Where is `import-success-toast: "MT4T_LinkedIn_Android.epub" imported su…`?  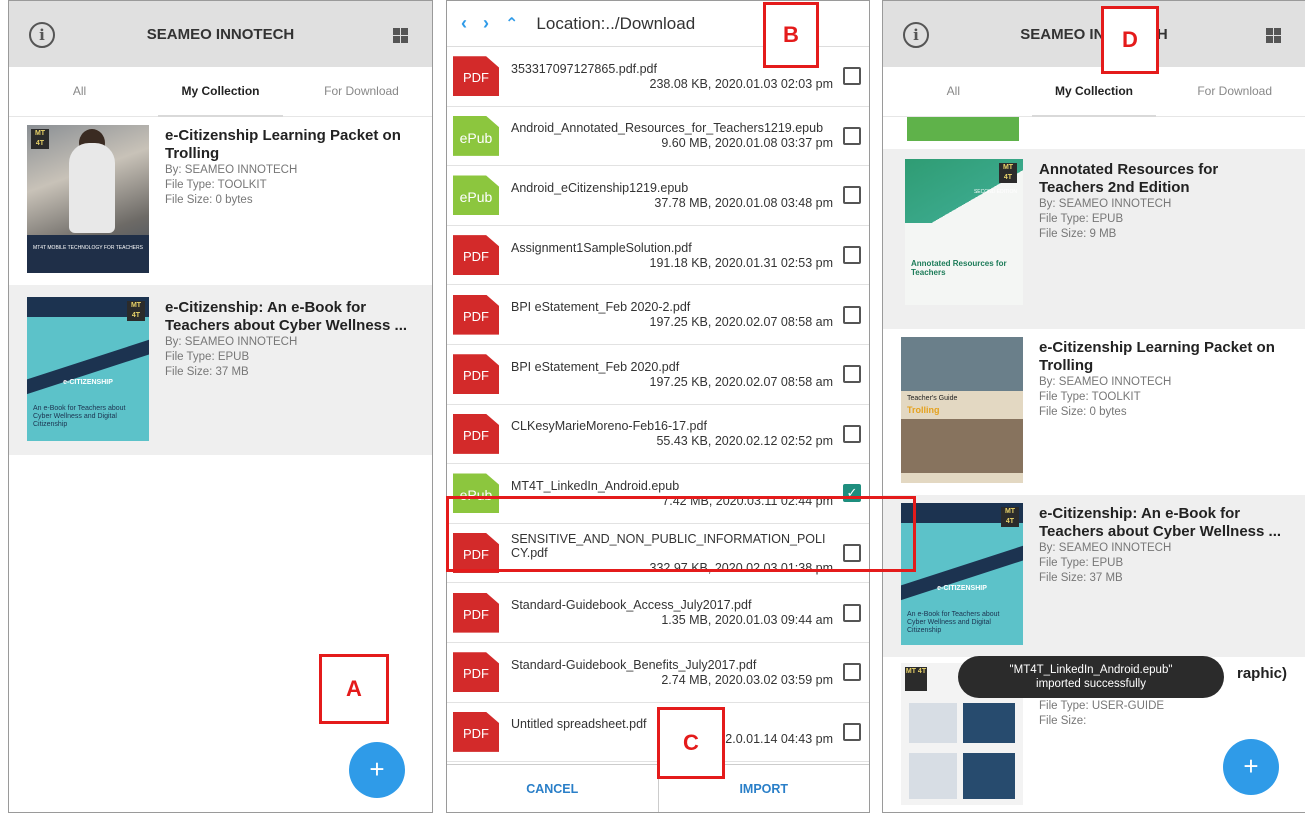 import-success-toast: "MT4T_LinkedIn_Android.epub" imported su… is located at coordinates (1091, 677).